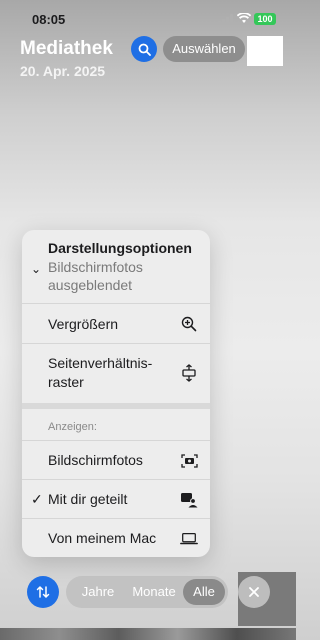 The height and width of the screenshot is (640, 320). Describe the element at coordinates (83, 324) in the screenshot. I see `menu-item-label: Vergrößern` at that location.